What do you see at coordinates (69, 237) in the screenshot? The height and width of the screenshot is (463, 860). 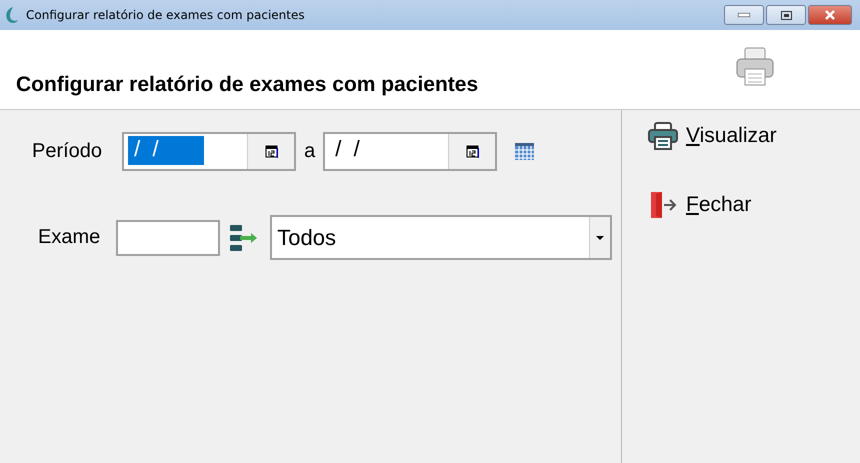 I see `exam-label: Exame` at bounding box center [69, 237].